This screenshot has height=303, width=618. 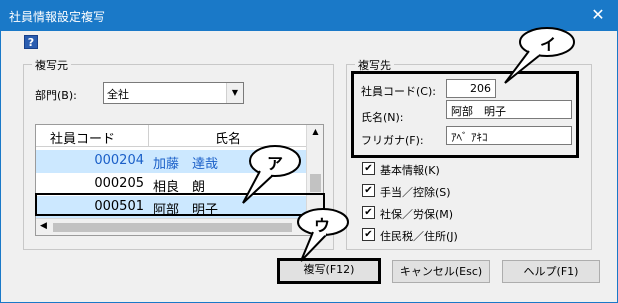 What do you see at coordinates (173, 93) in the screenshot?
I see `department-select: 全社 ▼` at bounding box center [173, 93].